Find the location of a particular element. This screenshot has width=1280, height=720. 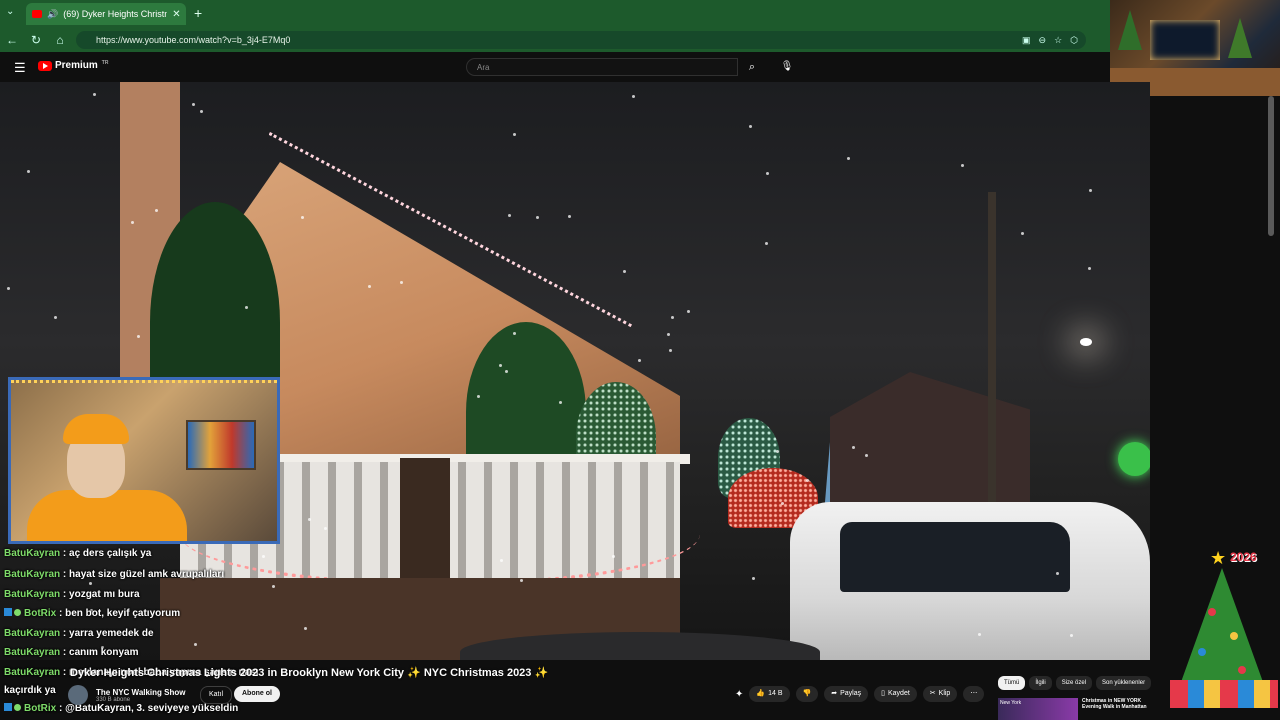

clip-button: ✂ Klip is located at coordinates (940, 694).